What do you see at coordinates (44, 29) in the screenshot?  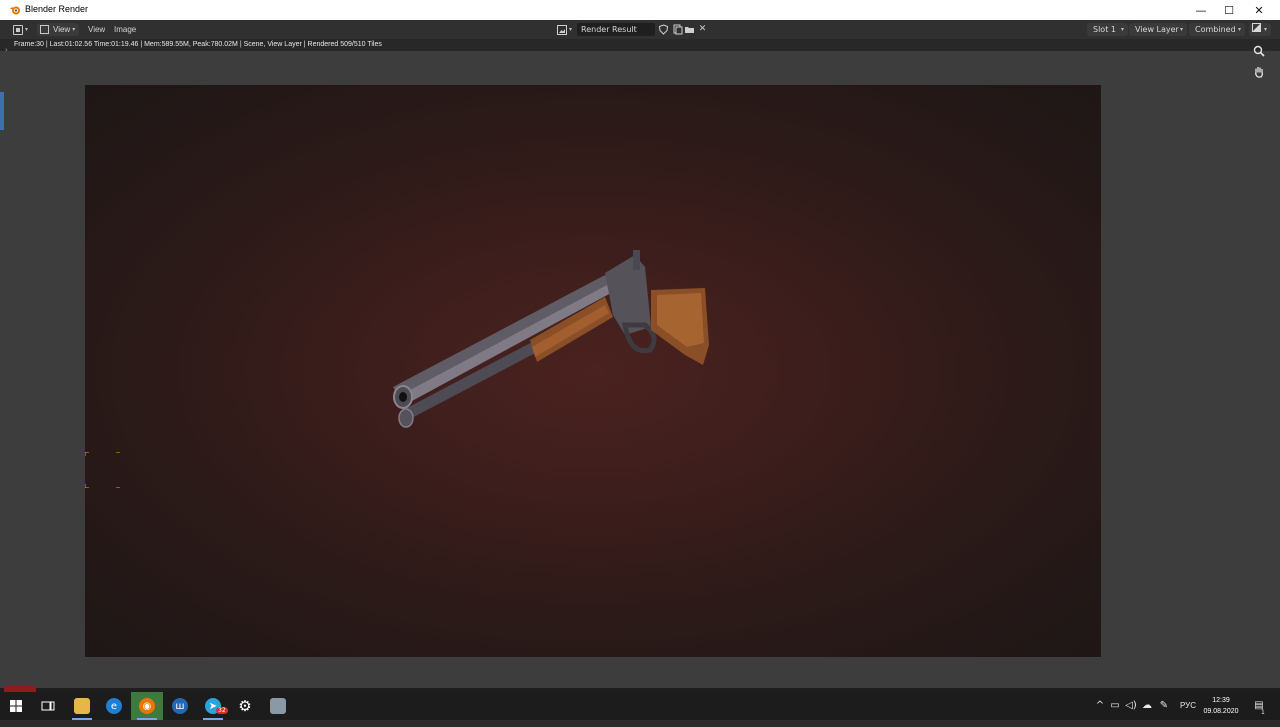 I see `view-mode-icon` at bounding box center [44, 29].